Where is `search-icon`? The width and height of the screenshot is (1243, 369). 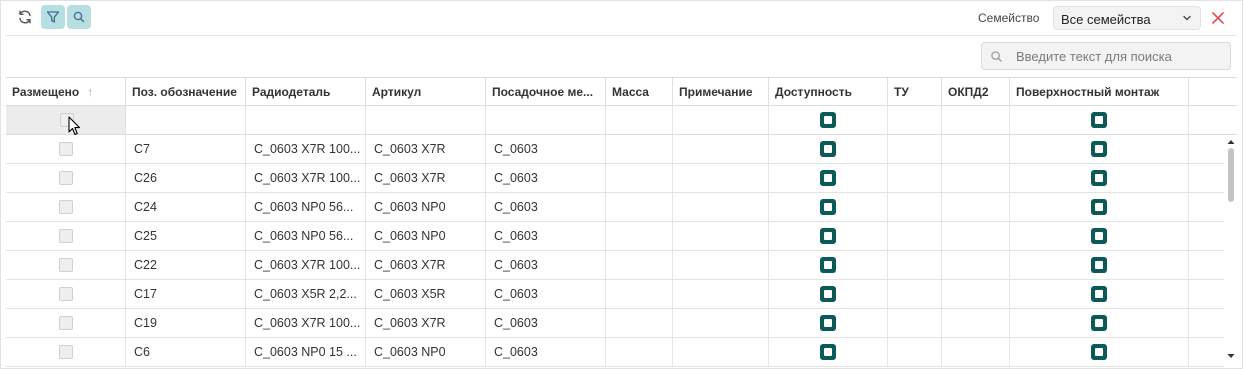
search-icon is located at coordinates (79, 17).